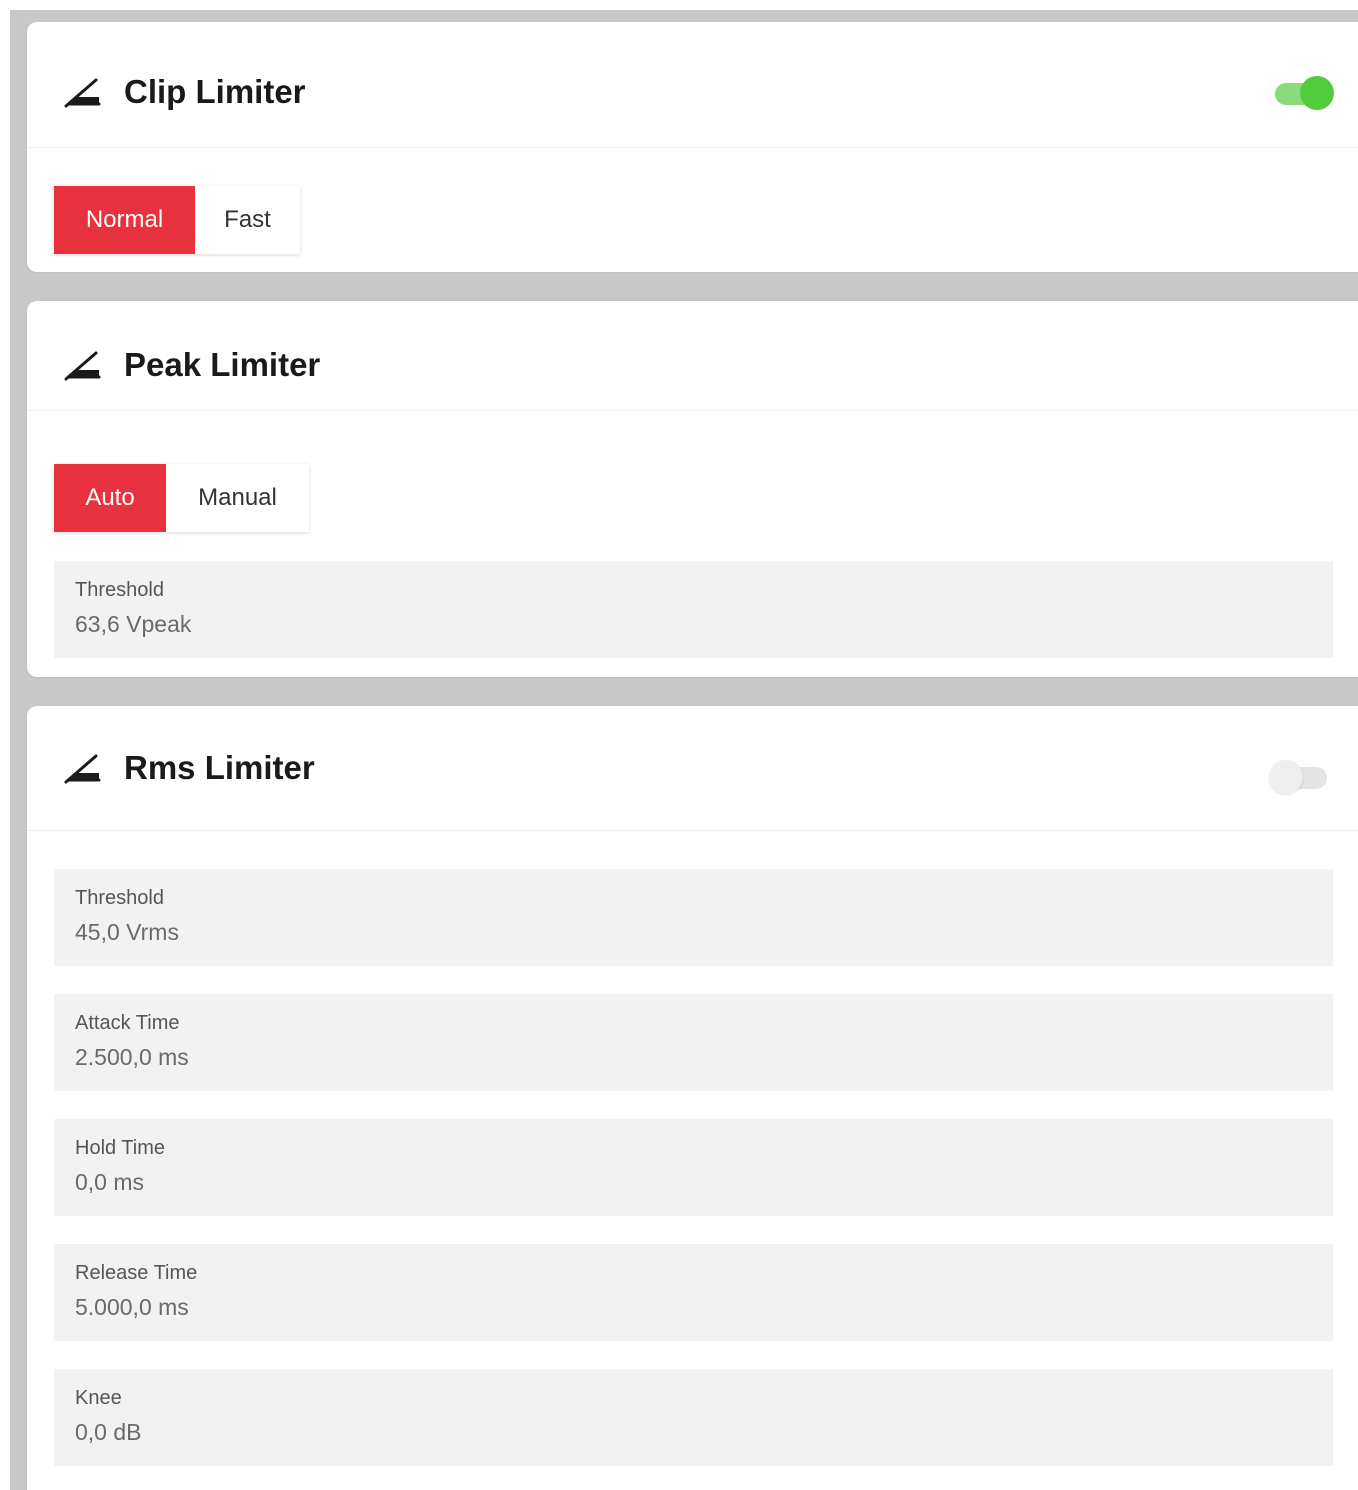 The height and width of the screenshot is (1490, 1358). What do you see at coordinates (693, 1417) in the screenshot?
I see `rms-knee-field: Knee 0,0 dB` at bounding box center [693, 1417].